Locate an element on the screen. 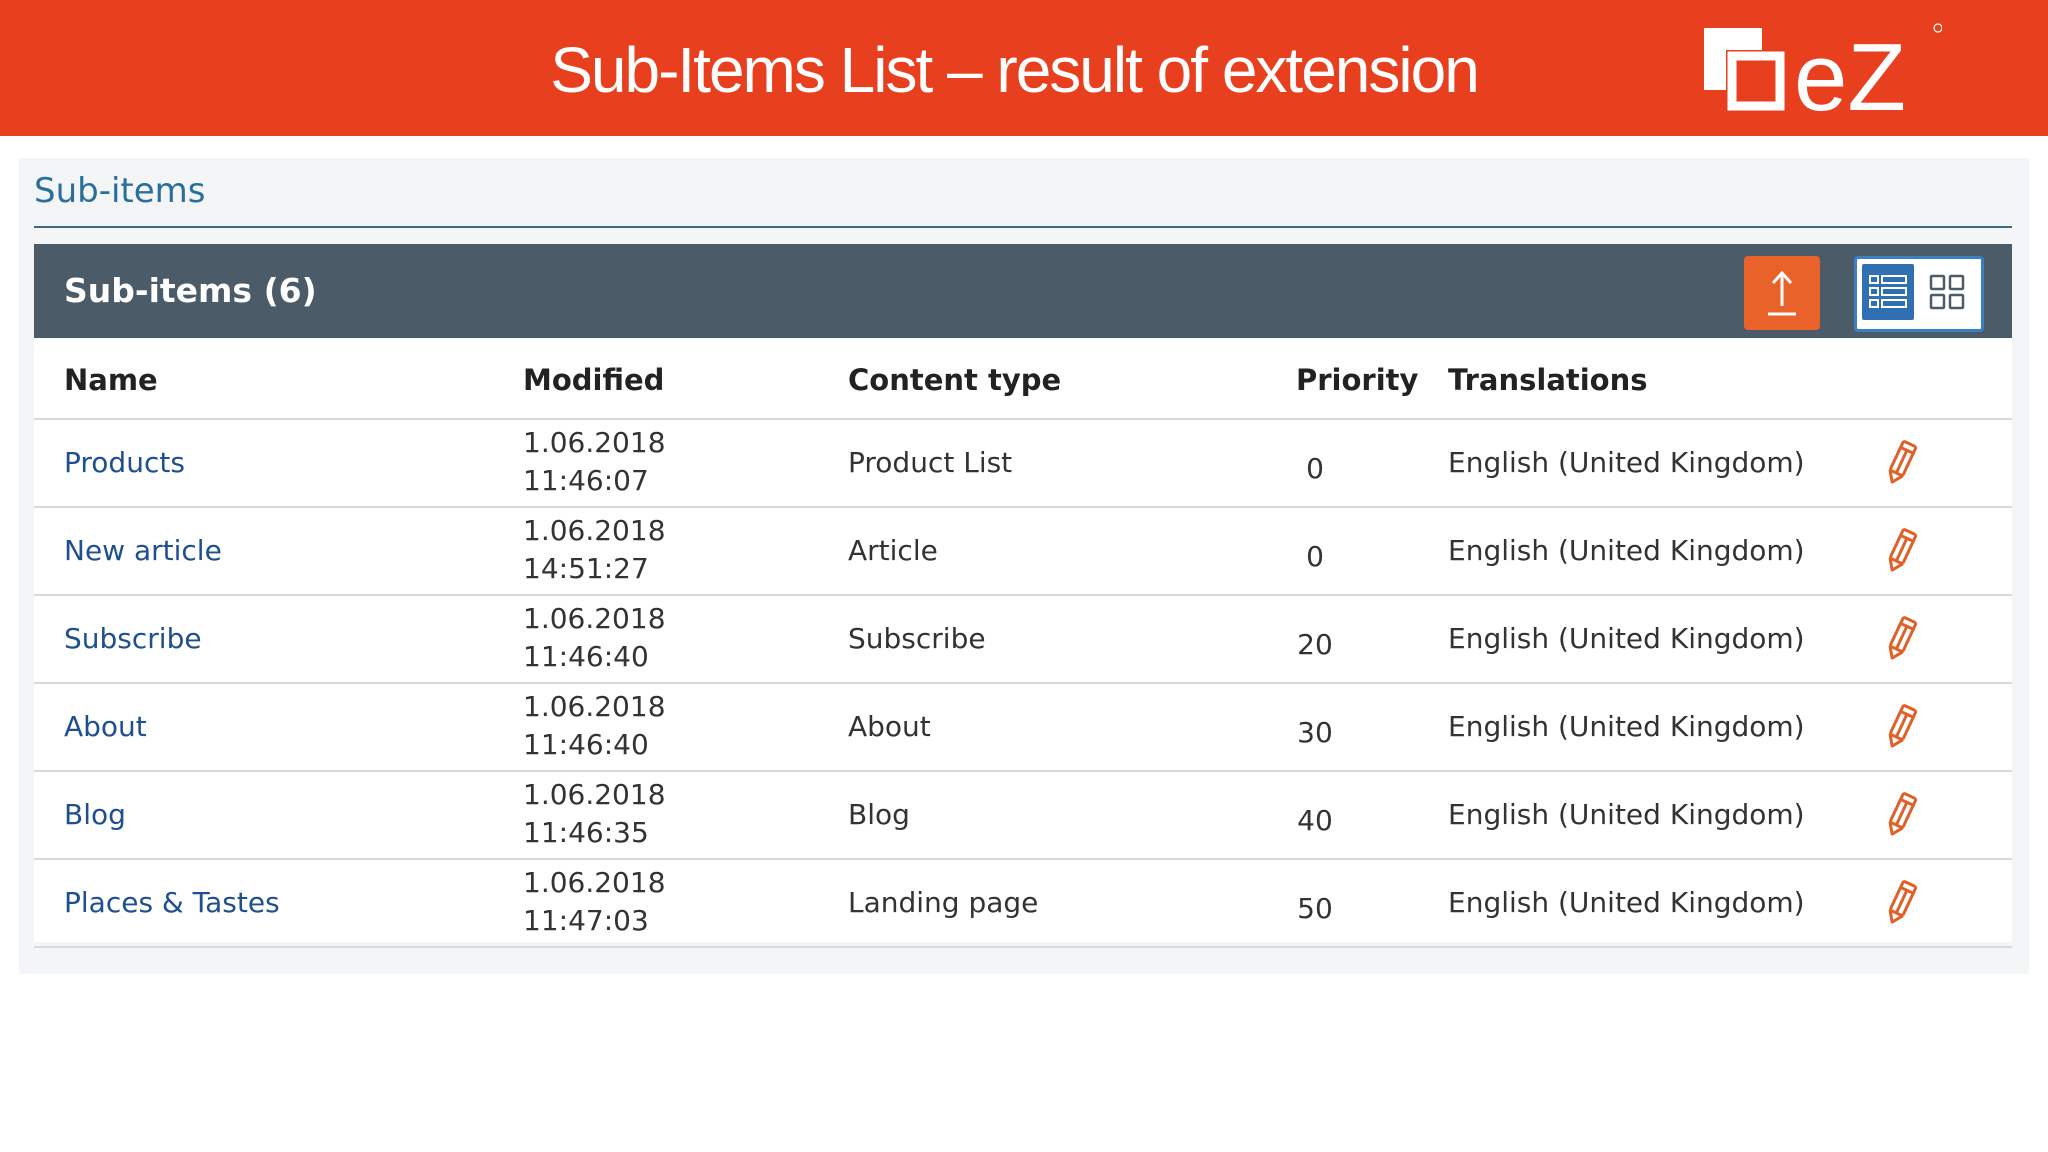 Image resolution: width=2048 pixels, height=1152 pixels. item-content-type: Product List is located at coordinates (930, 462).